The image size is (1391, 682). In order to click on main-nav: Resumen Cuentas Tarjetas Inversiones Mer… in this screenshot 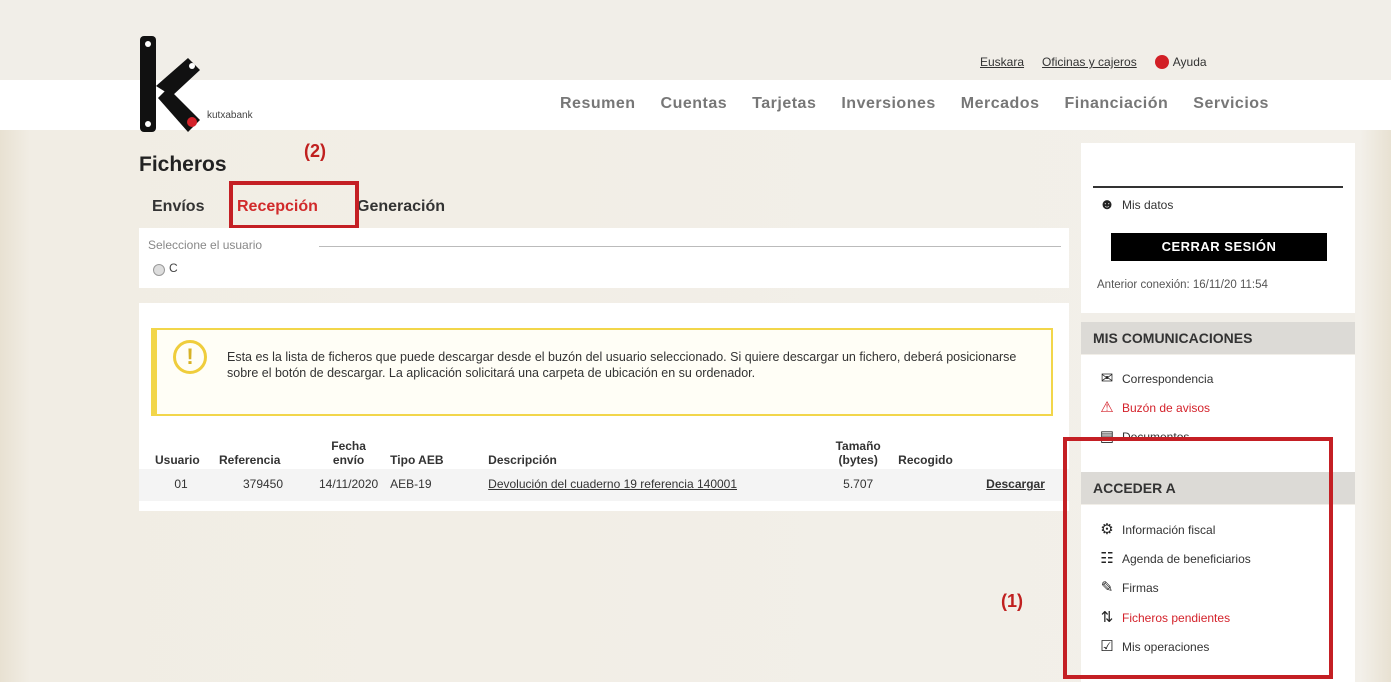, I will do `click(927, 104)`.